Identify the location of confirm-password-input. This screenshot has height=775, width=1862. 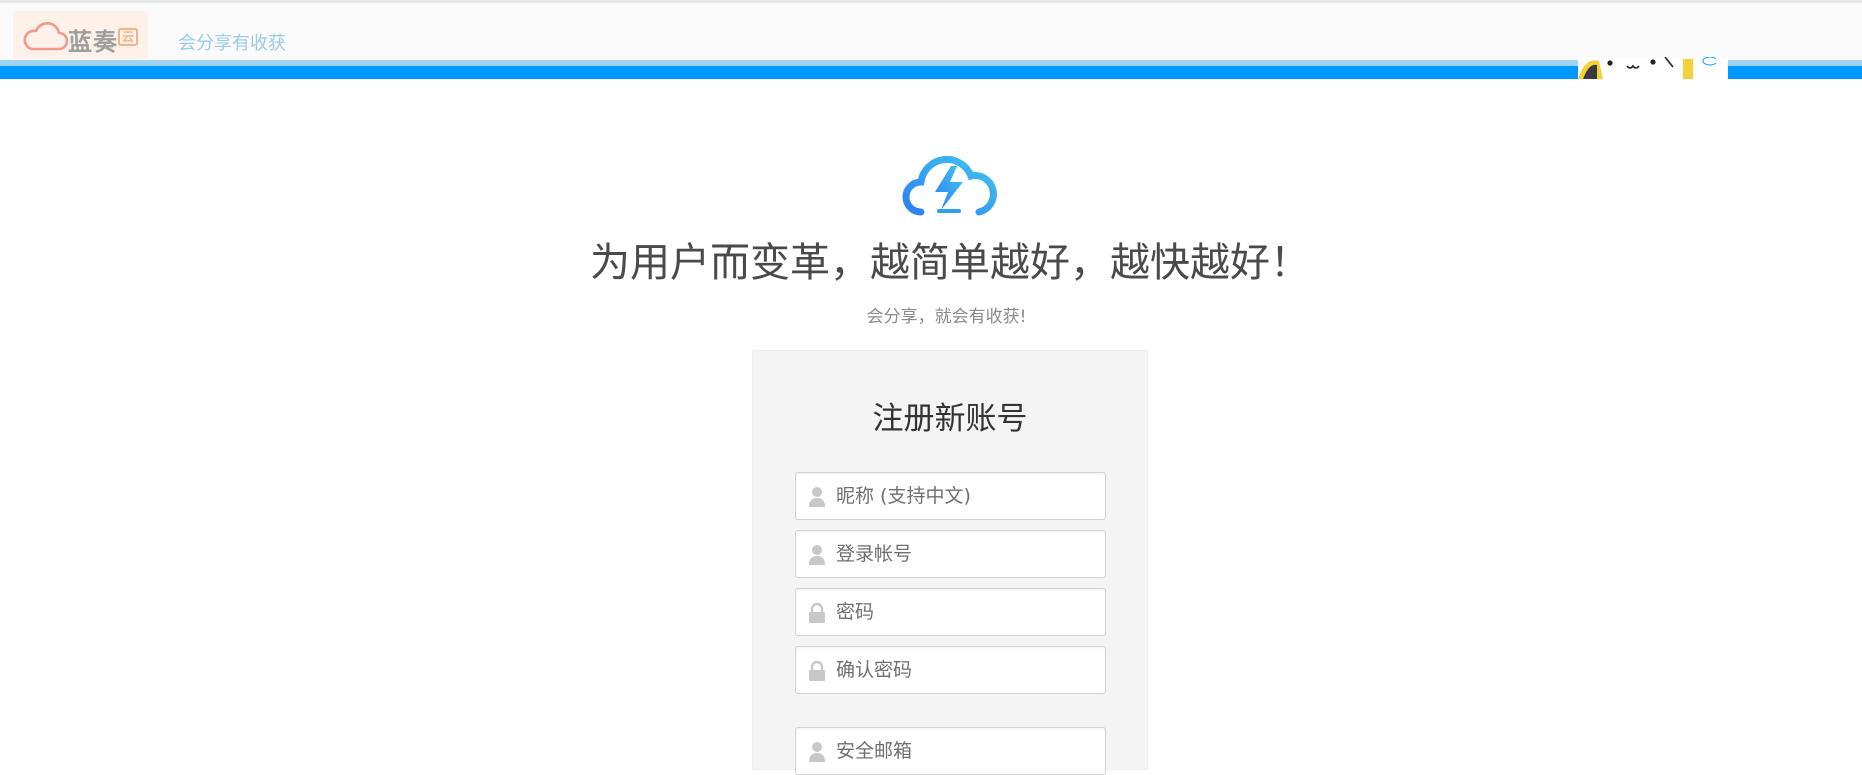
(966, 670).